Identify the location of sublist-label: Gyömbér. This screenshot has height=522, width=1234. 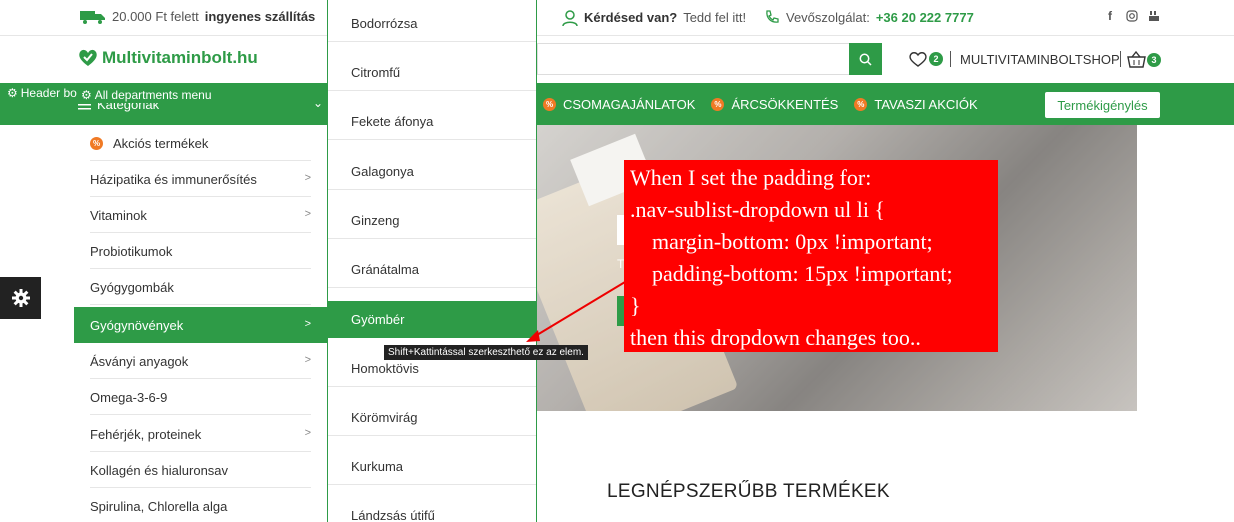
(378, 319).